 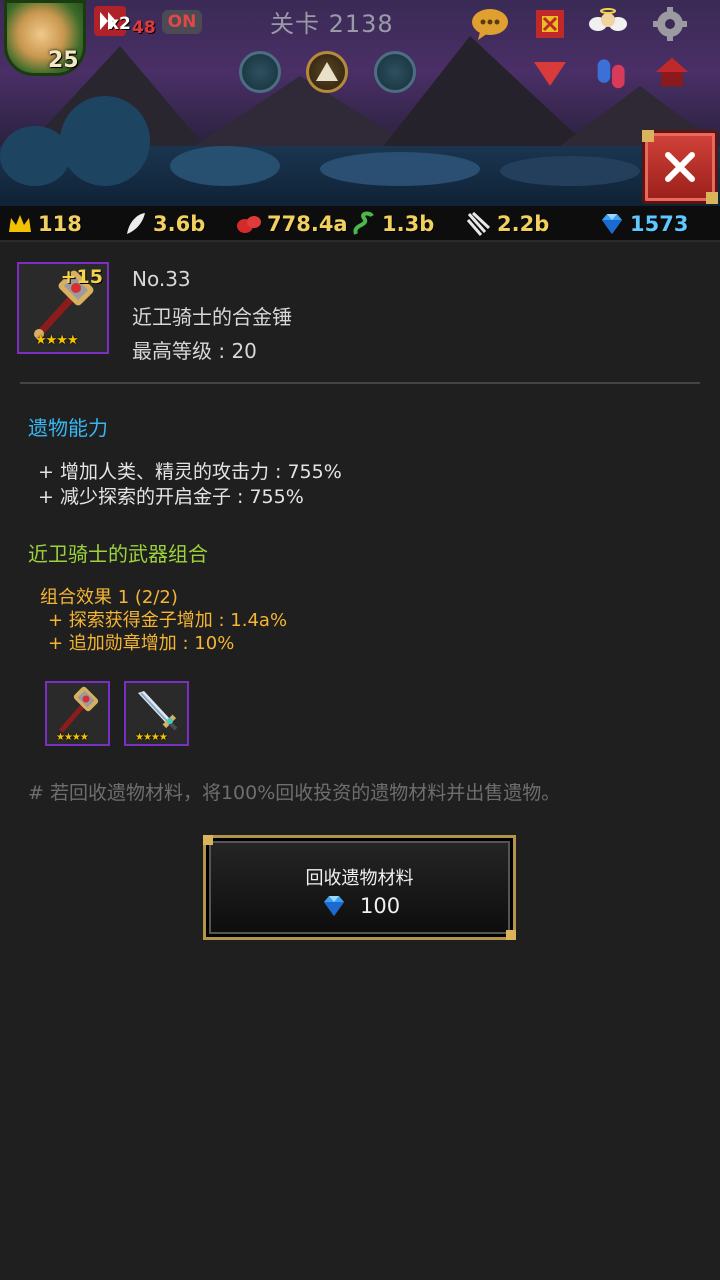 What do you see at coordinates (179, 224) in the screenshot?
I see `resource-value: 3.6b` at bounding box center [179, 224].